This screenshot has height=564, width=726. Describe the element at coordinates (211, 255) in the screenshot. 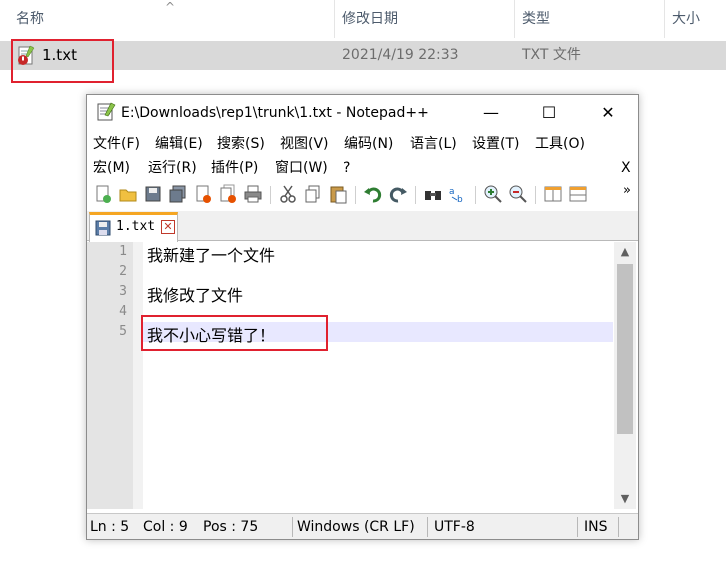

I see `code-line: 我新建了一个文件` at that location.